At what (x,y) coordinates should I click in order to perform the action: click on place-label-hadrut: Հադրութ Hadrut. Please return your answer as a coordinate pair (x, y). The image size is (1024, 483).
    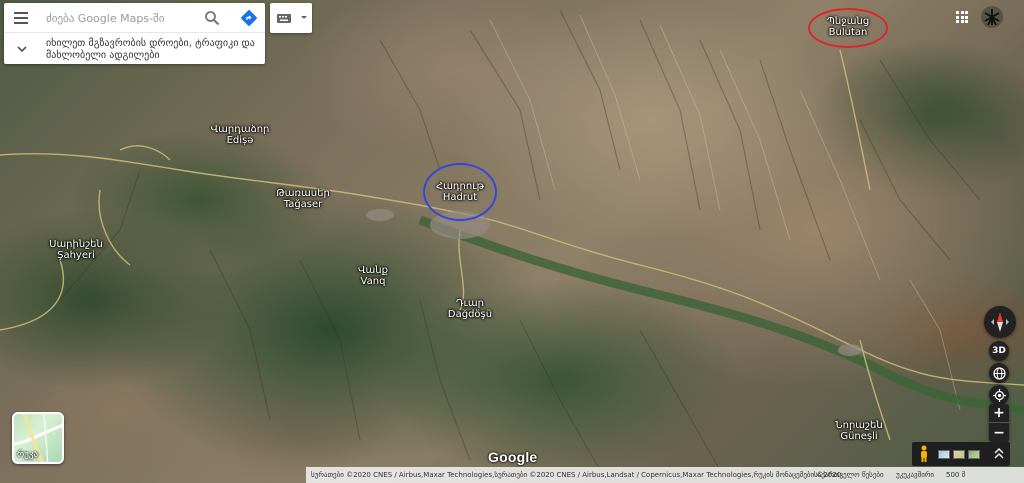
    Looking at the image, I should click on (460, 192).